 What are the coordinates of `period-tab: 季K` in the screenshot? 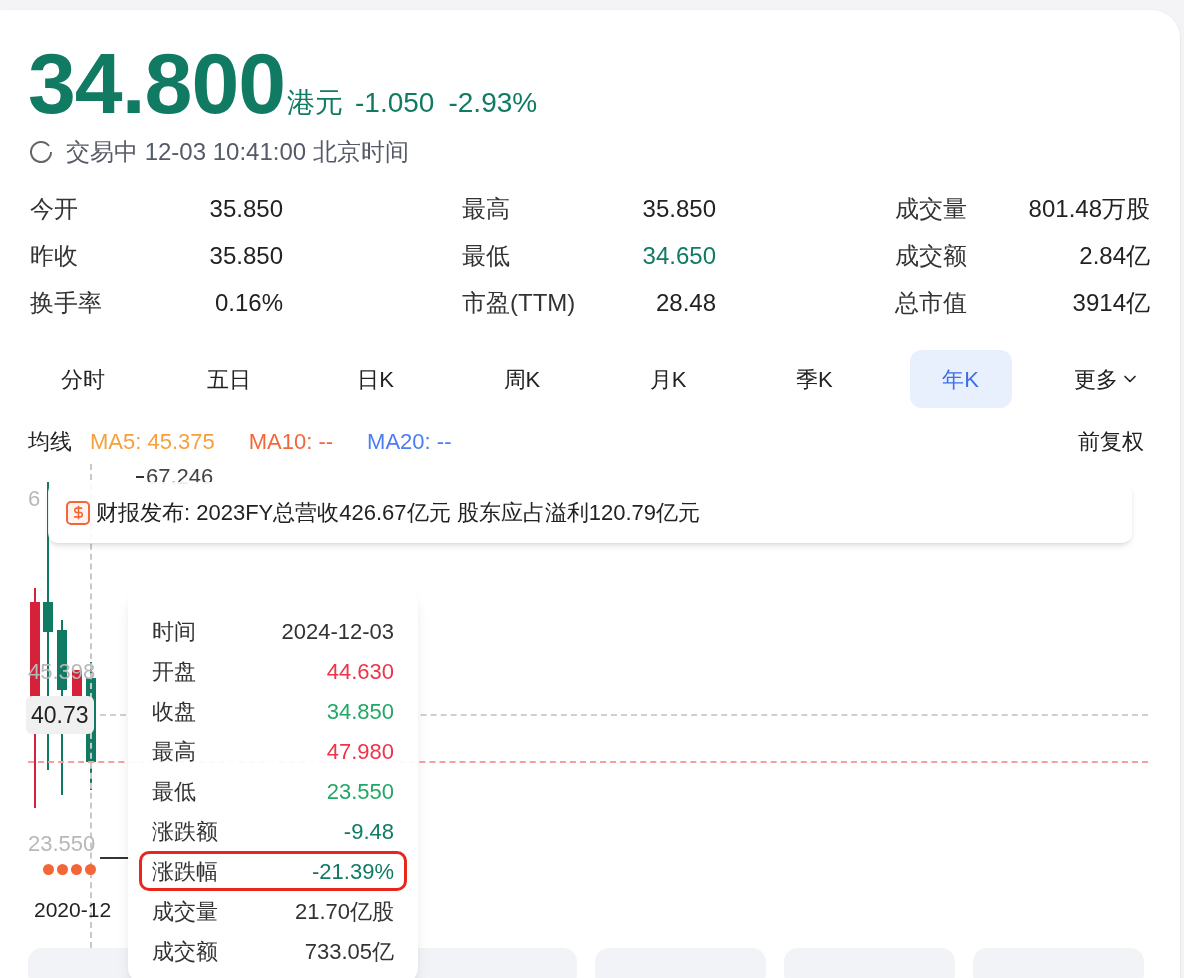 It's located at (814, 379).